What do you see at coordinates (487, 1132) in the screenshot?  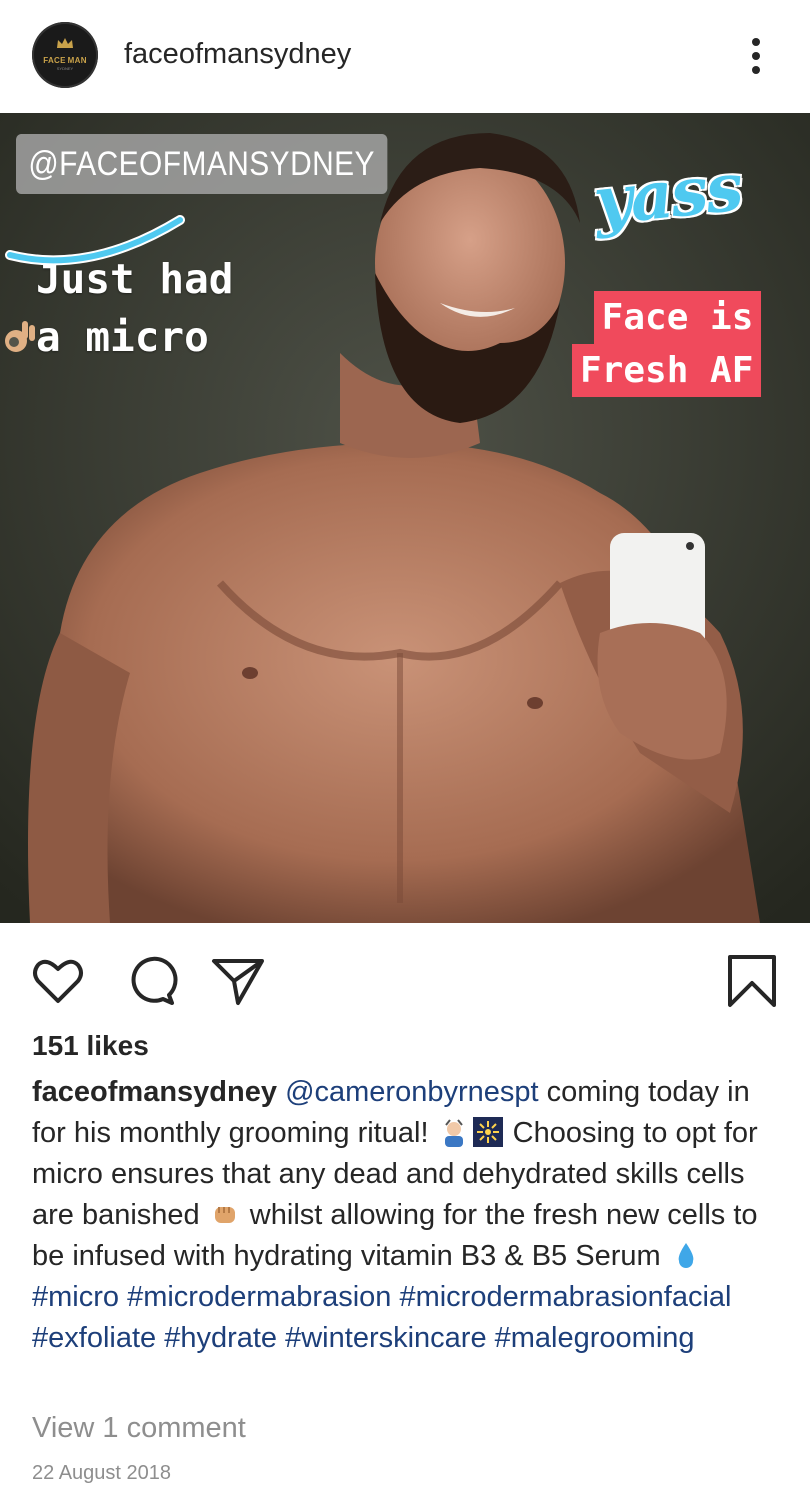 I see `fireworks-icon` at bounding box center [487, 1132].